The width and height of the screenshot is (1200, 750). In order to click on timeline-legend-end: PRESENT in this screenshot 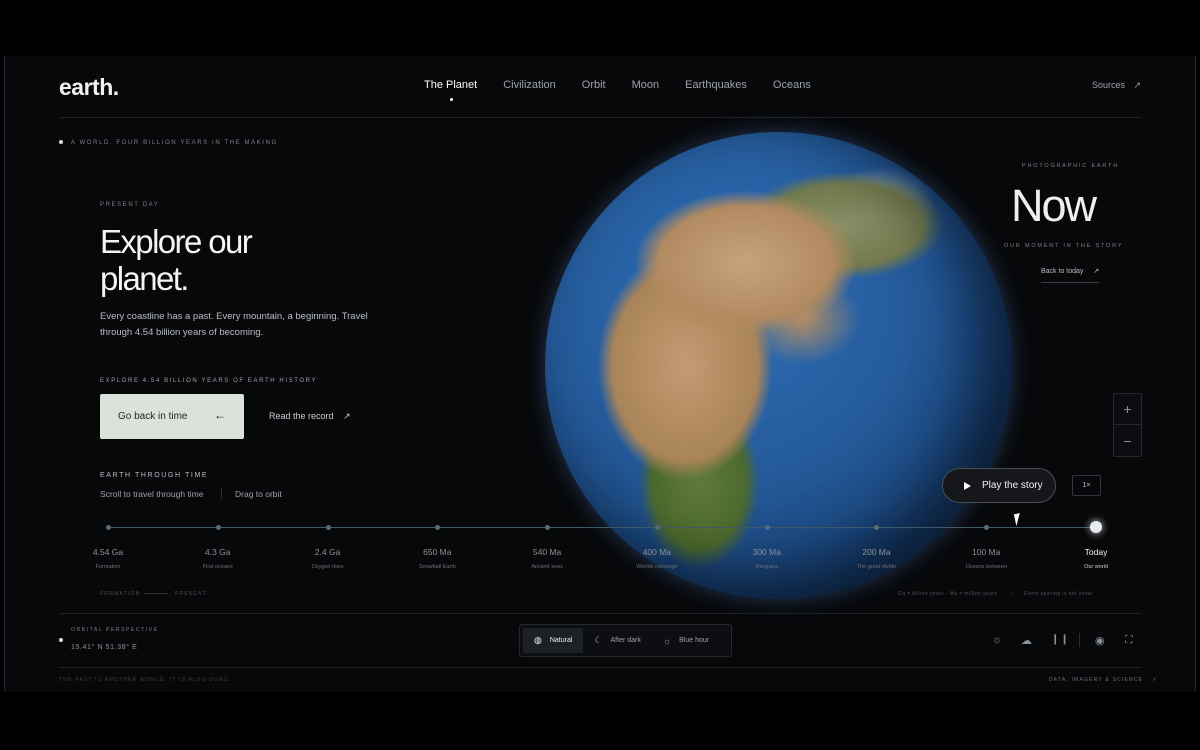, I will do `click(191, 594)`.